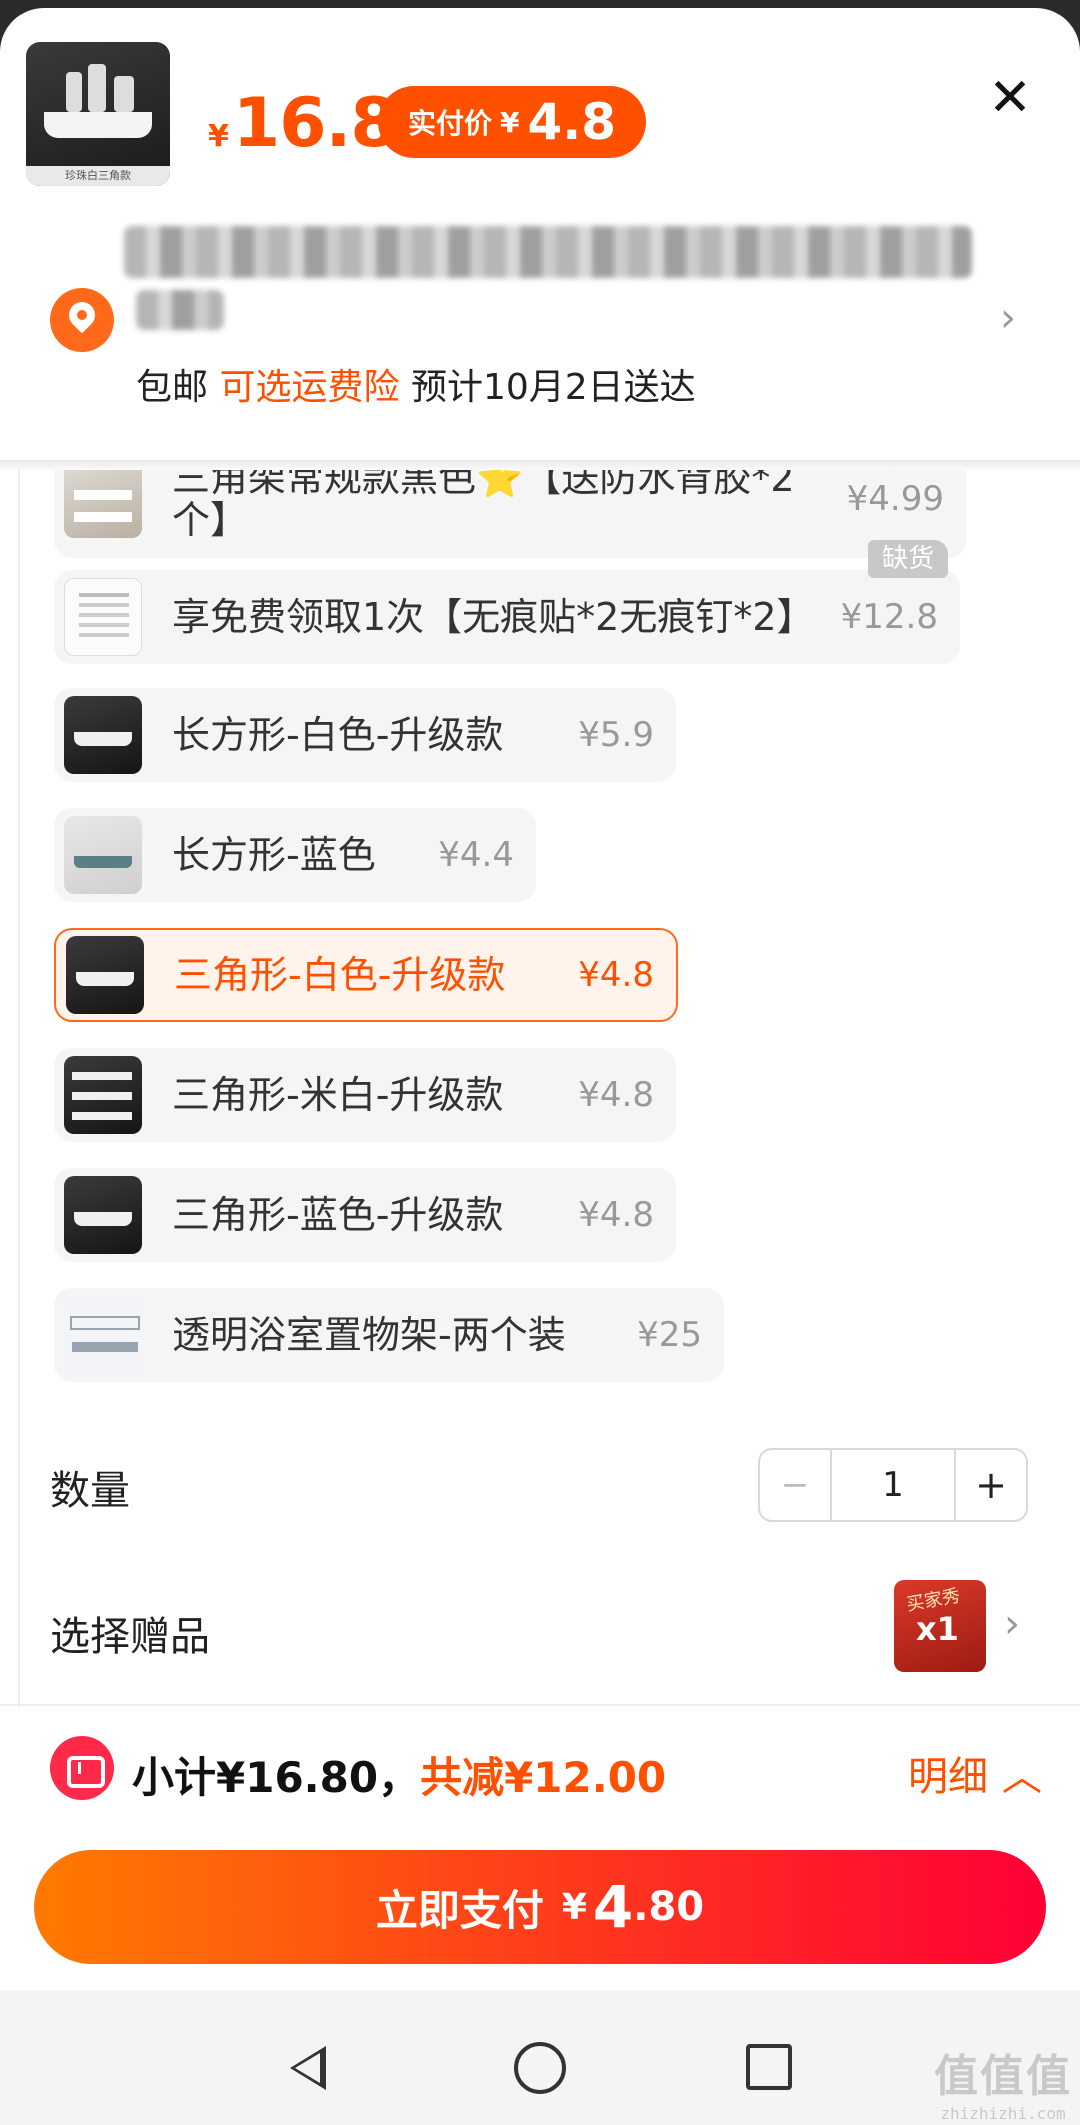 Image resolution: width=1080 pixels, height=2125 pixels. What do you see at coordinates (309, 387) in the screenshot?
I see `shipping-insurance-link: 可选运费险` at bounding box center [309, 387].